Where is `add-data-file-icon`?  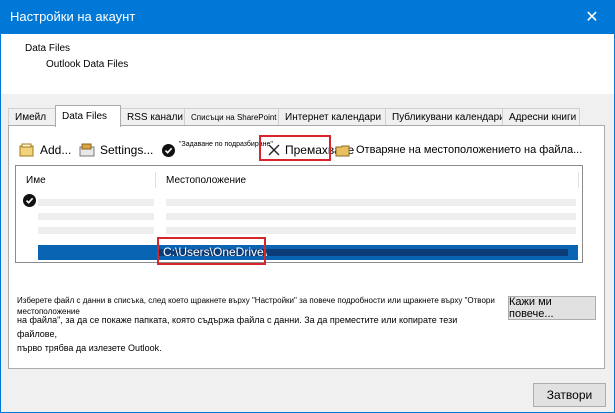 add-data-file-icon is located at coordinates (27, 150).